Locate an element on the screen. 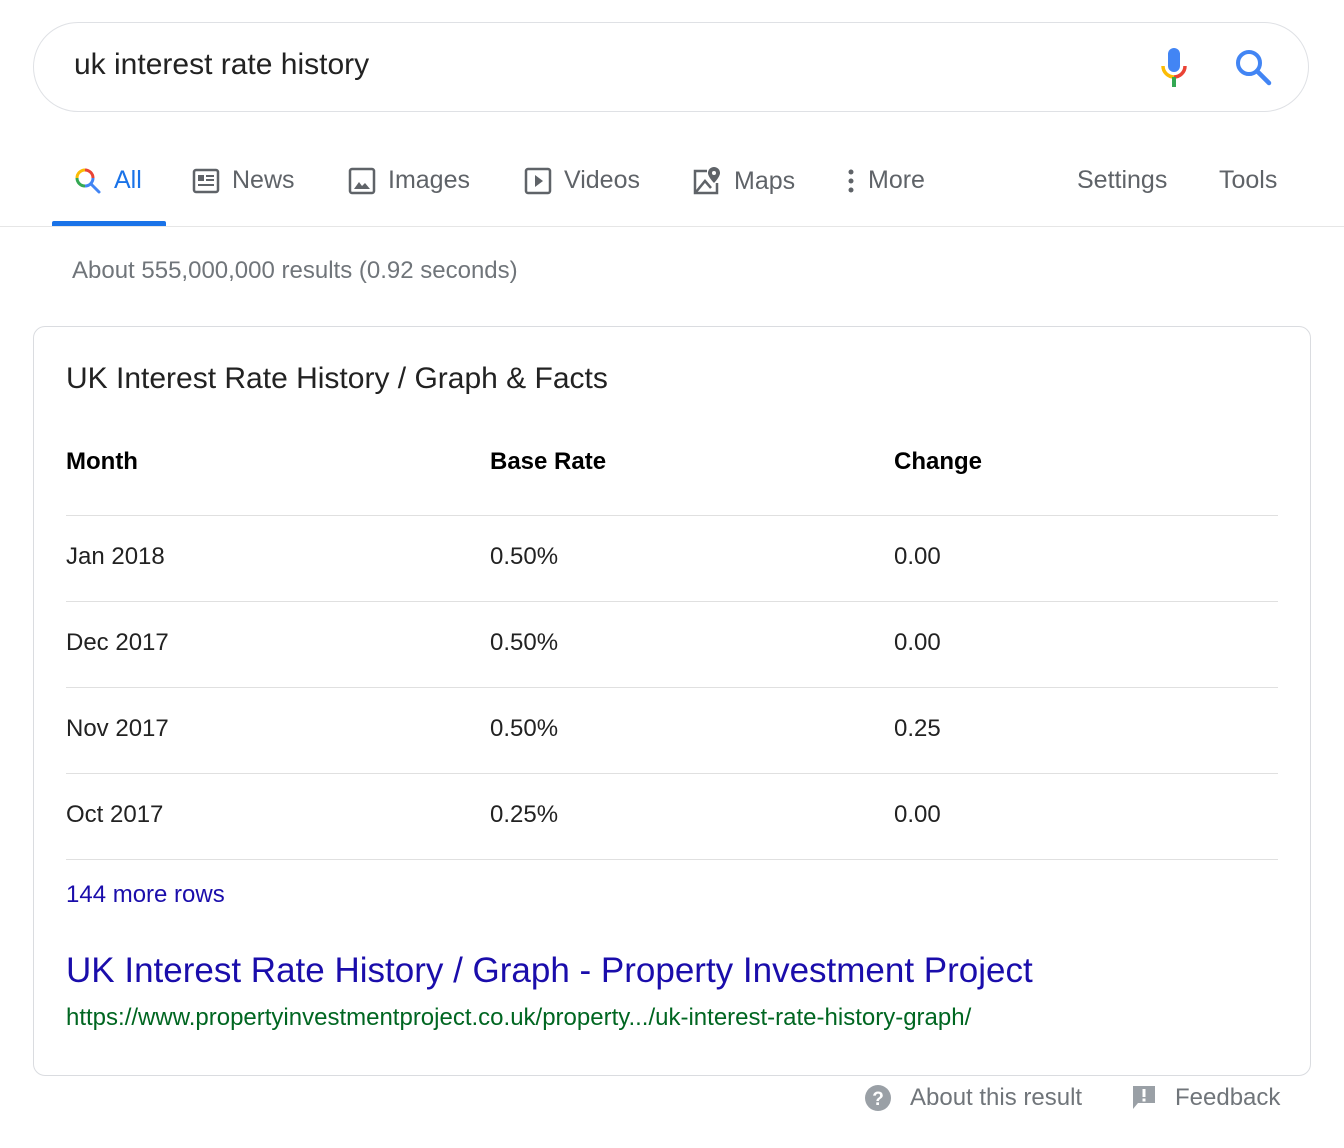 Image resolution: width=1344 pixels, height=1148 pixels. tab-maps: Maps is located at coordinates (743, 181).